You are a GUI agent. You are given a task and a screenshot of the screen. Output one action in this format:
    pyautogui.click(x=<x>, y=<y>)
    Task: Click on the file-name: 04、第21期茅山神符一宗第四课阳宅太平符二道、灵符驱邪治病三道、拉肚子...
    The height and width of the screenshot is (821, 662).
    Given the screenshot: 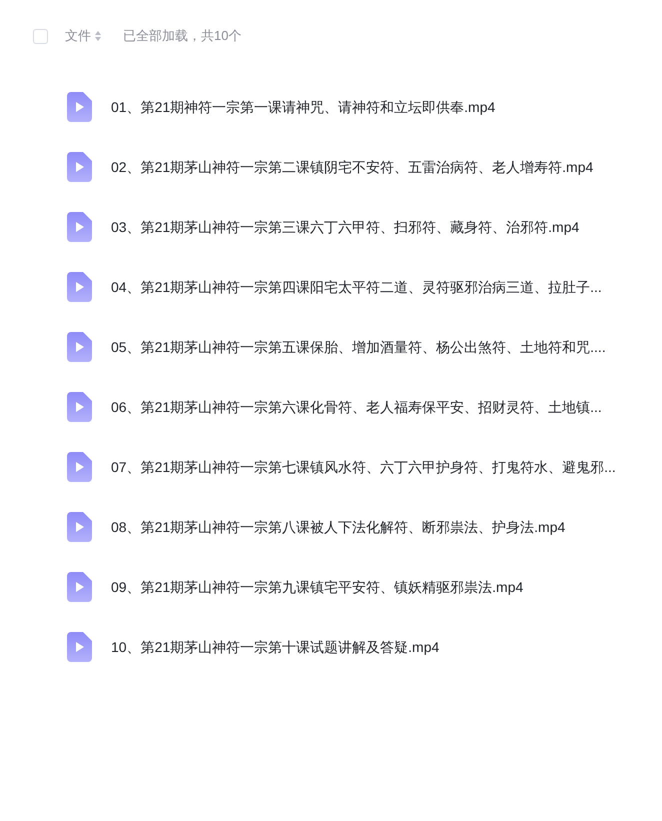 What is the action you would take?
    pyautogui.click(x=356, y=287)
    